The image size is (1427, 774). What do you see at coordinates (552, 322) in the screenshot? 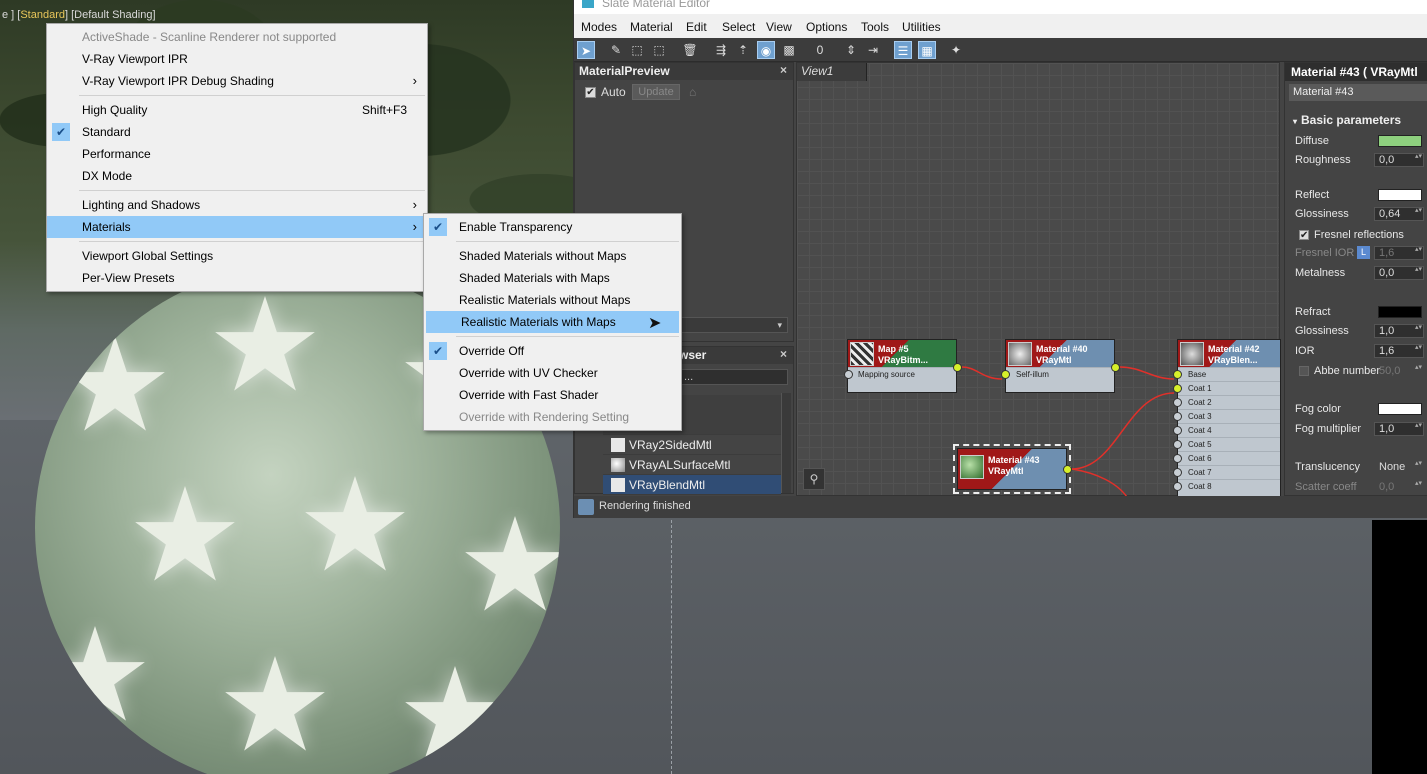
I see `menu-item-realistic-maps: Realistic Materials with Maps ➤` at bounding box center [552, 322].